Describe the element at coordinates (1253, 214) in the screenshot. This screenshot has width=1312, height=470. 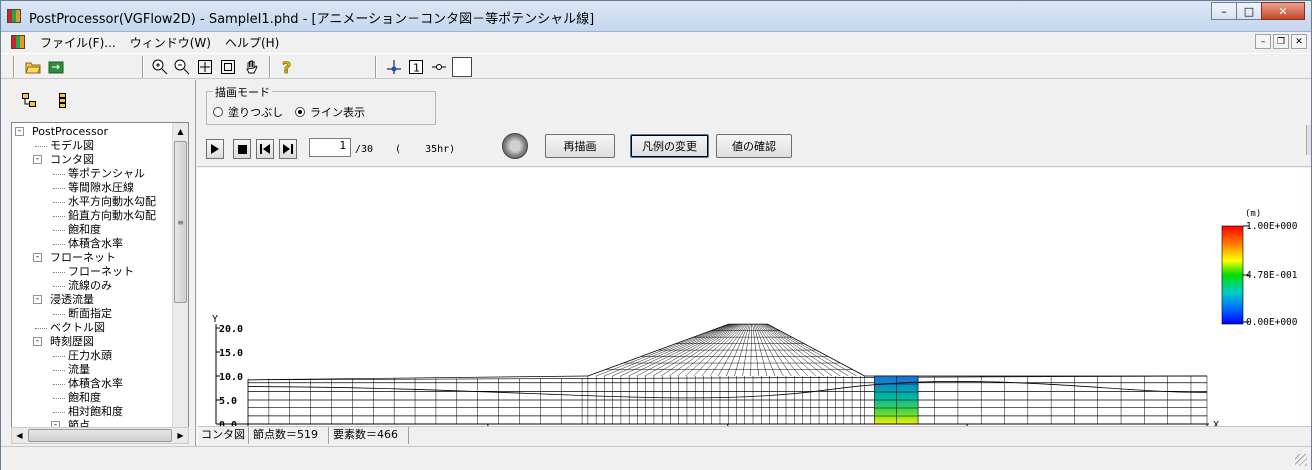
I see `legend-unit: (m)` at that location.